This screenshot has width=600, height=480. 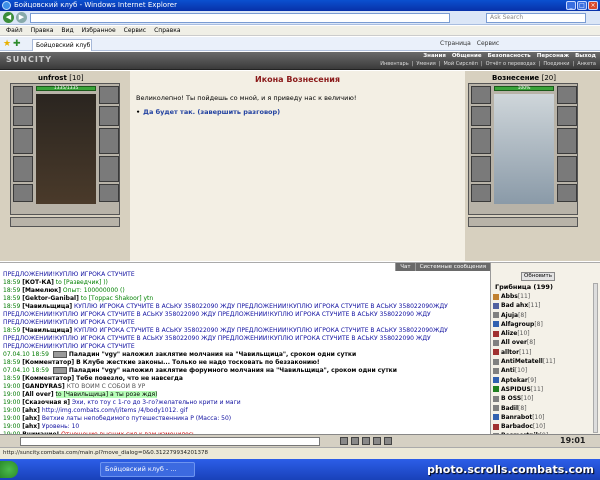 What do you see at coordinates (543, 398) in the screenshot?
I see `online-user: B OSS[10]` at bounding box center [543, 398].